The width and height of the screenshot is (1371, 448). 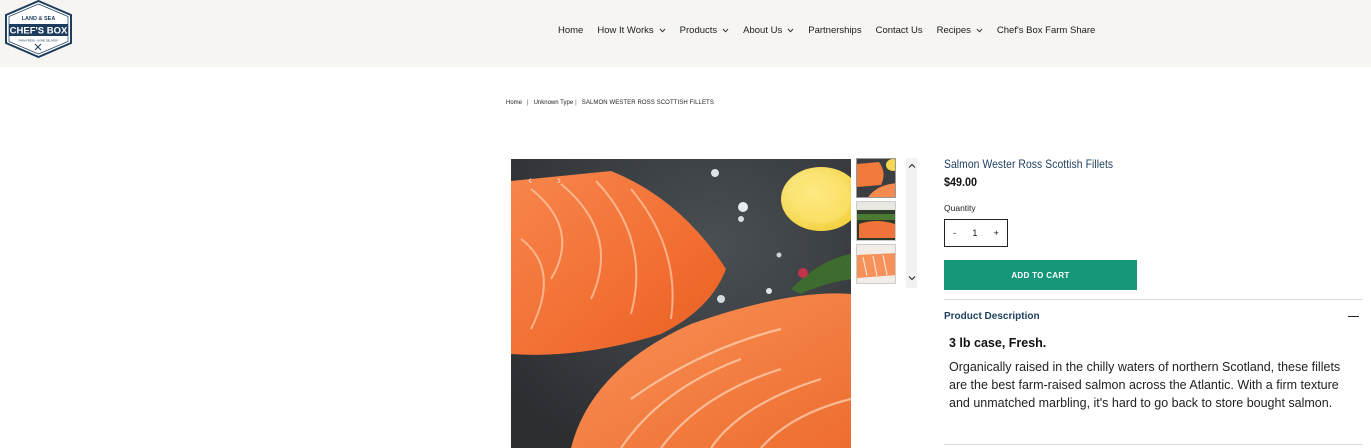 I want to click on breadcrumb-home: Home, so click(x=514, y=103).